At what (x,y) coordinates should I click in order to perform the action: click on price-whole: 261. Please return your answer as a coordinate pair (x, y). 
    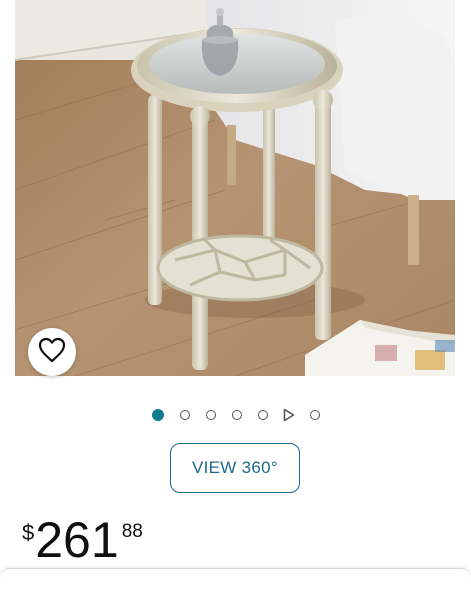
    Looking at the image, I should click on (77, 540).